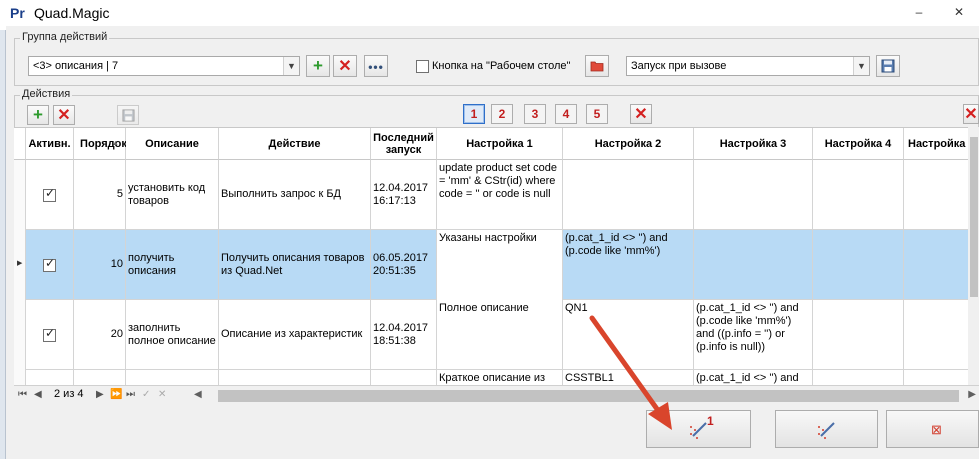  What do you see at coordinates (588, 396) in the screenshot?
I see `horizontal-scroll-thumb` at bounding box center [588, 396].